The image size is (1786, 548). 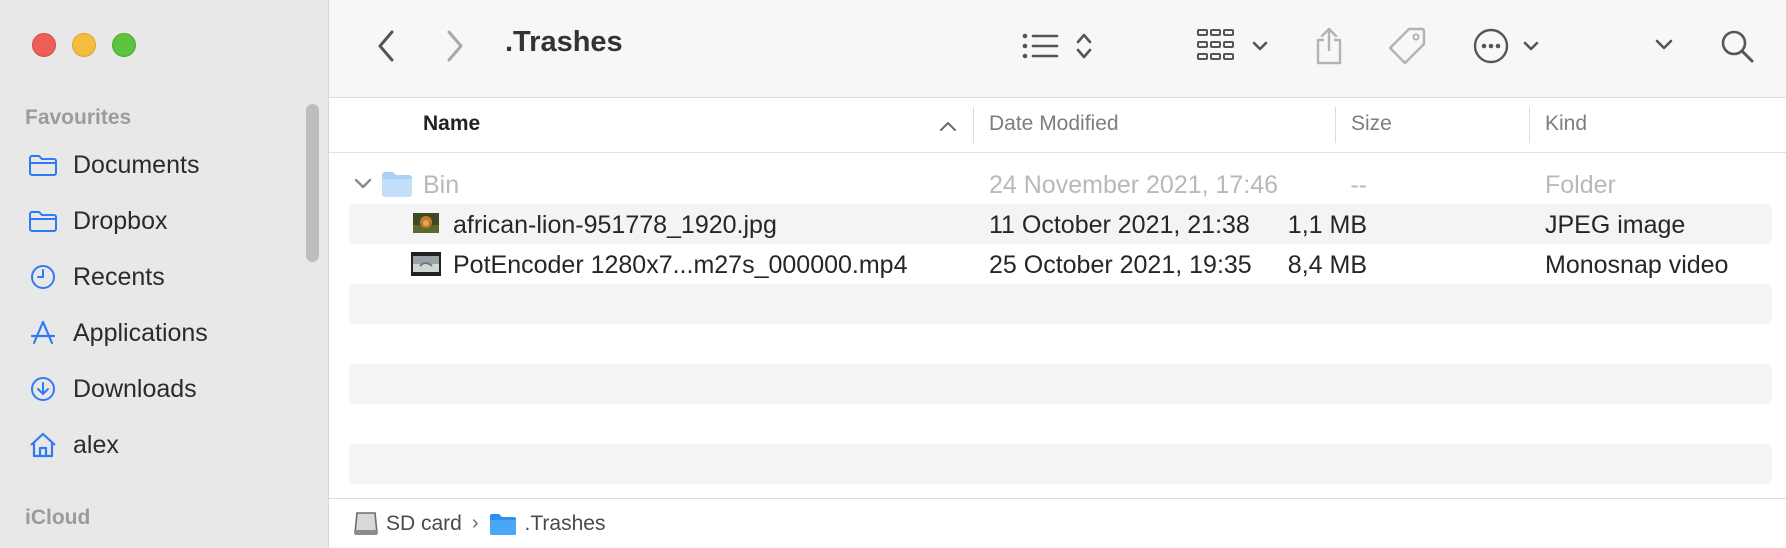 I want to click on column-date-modified: Date Modified, so click(x=1054, y=124).